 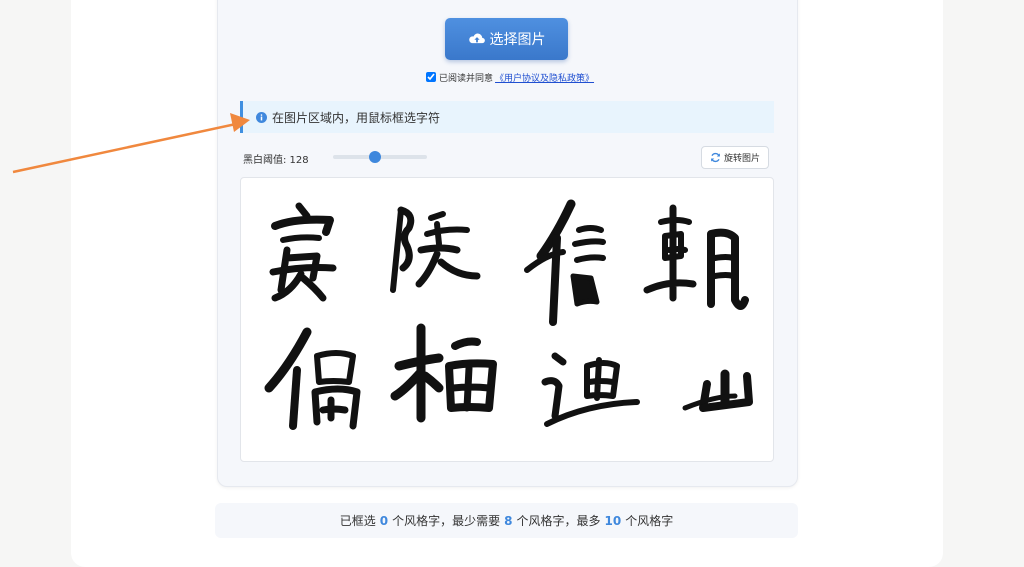 What do you see at coordinates (446, 521) in the screenshot?
I see `status-part2: 个风格字，最少需要` at bounding box center [446, 521].